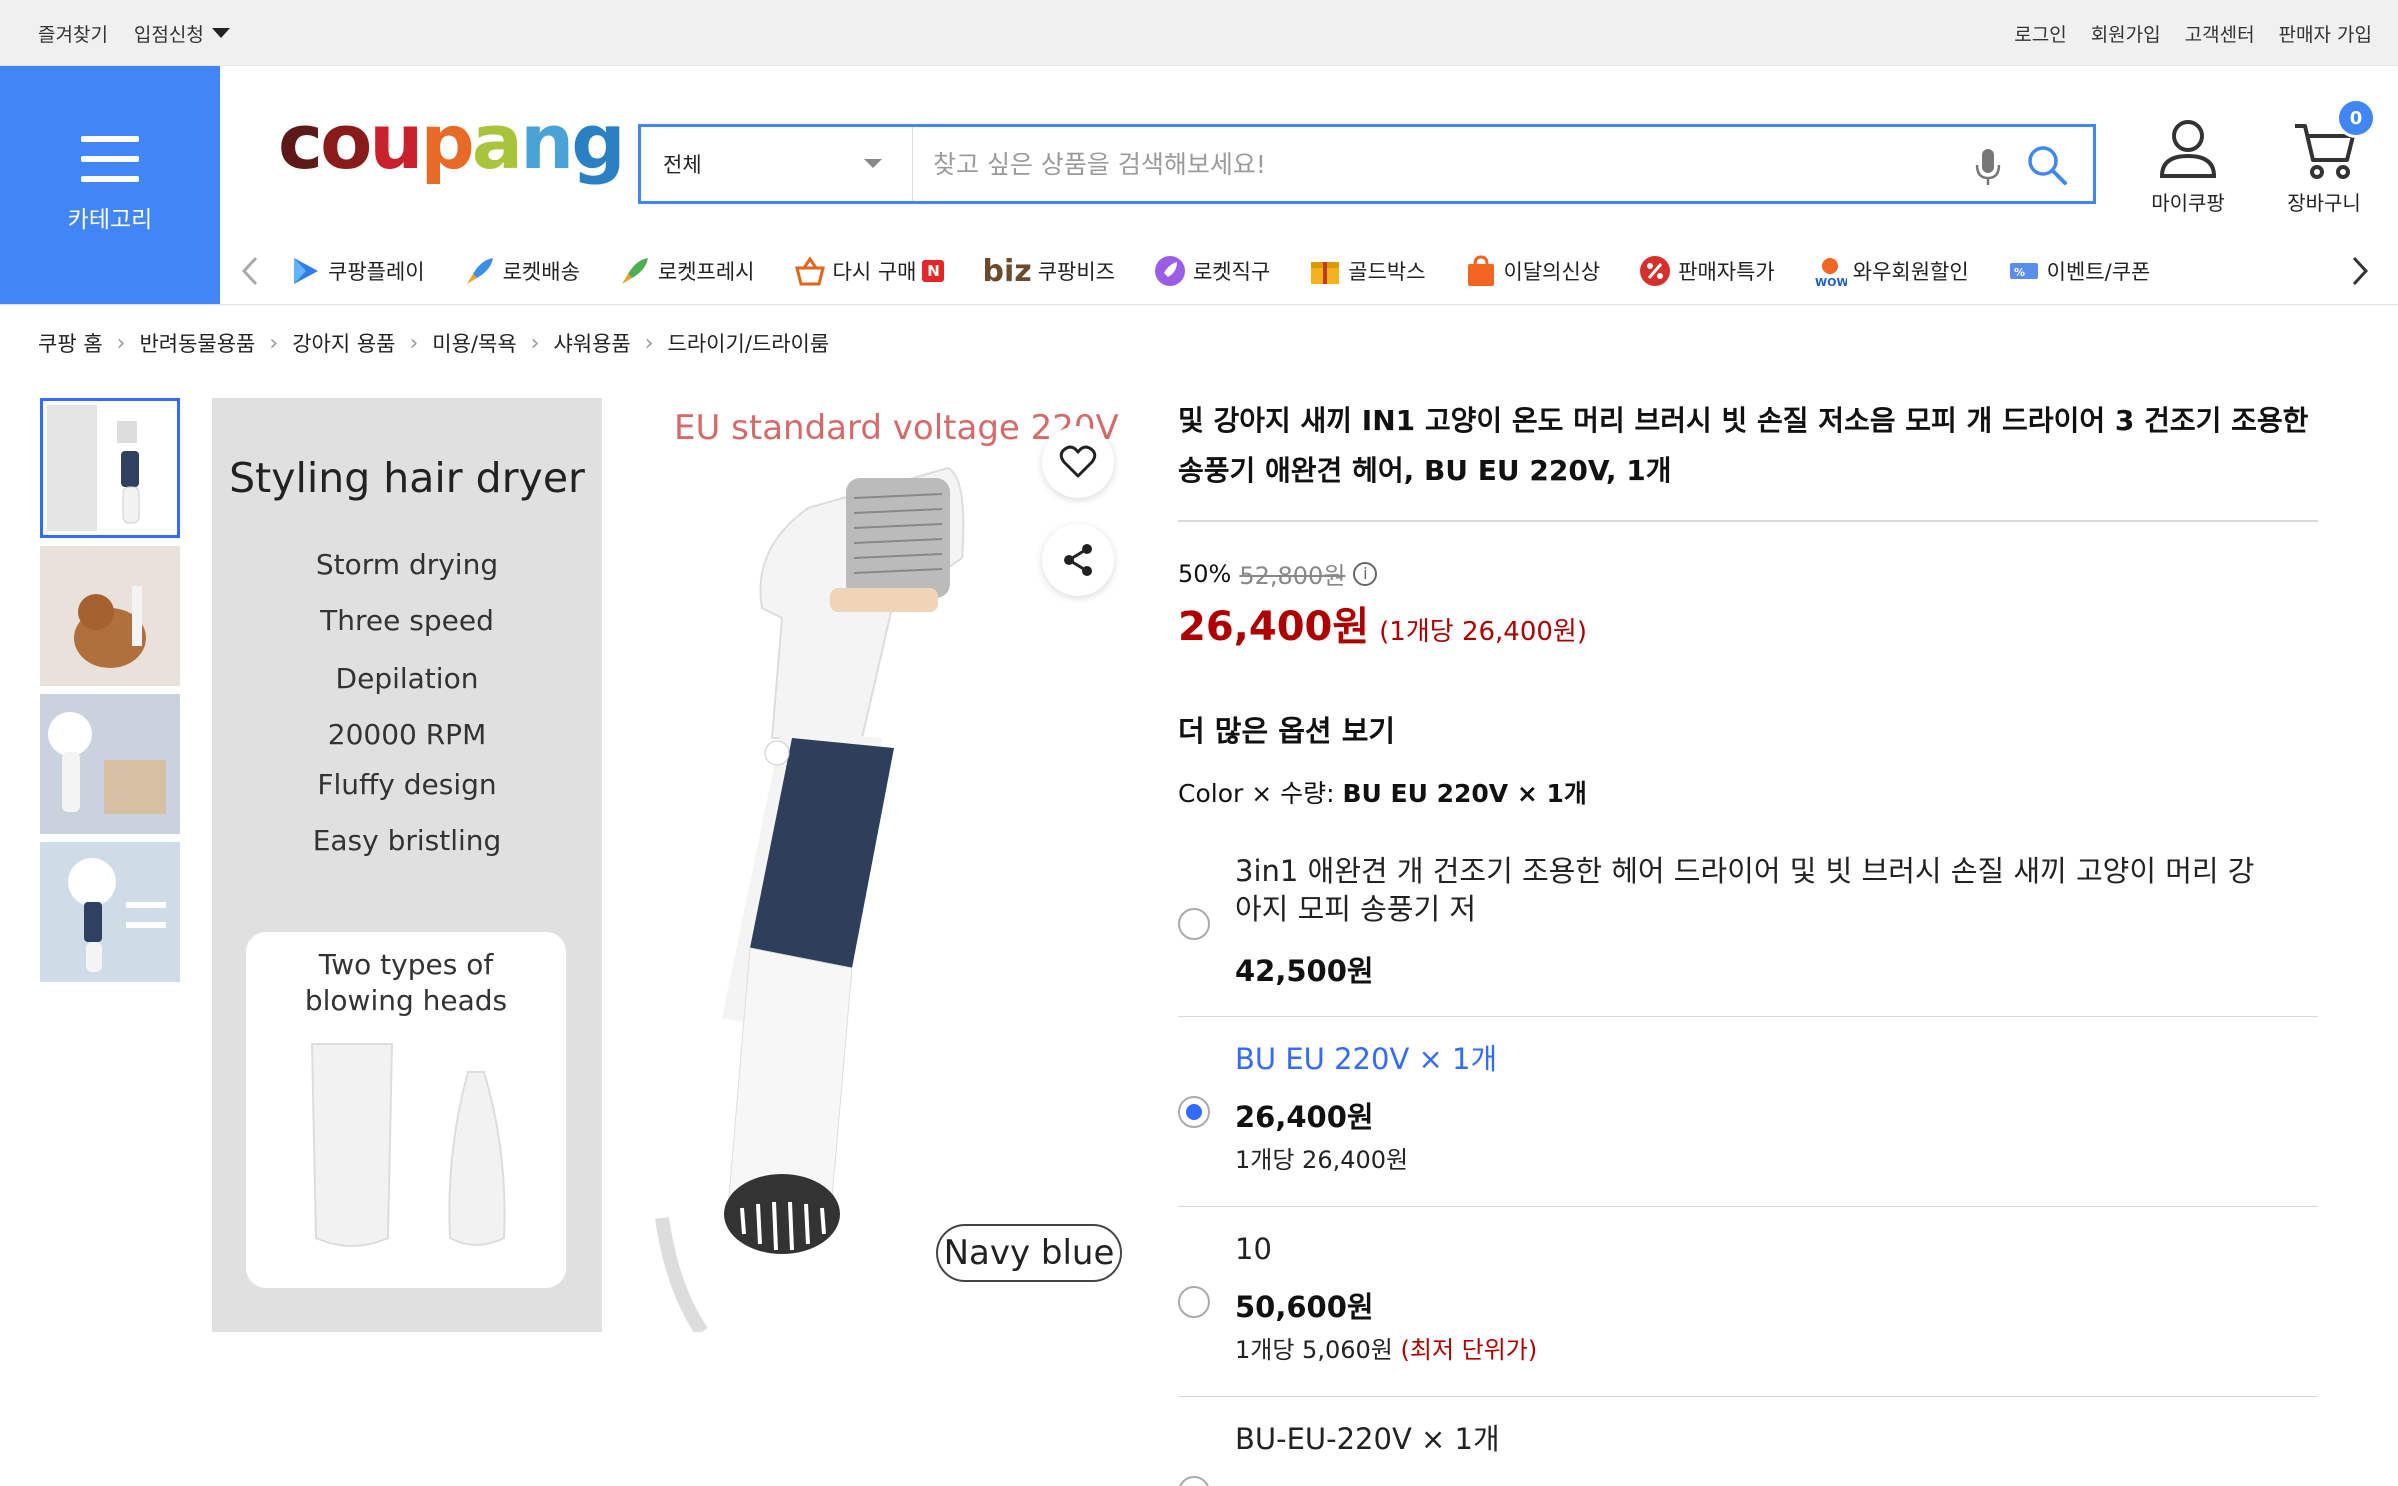 This screenshot has width=2398, height=1486. I want to click on cart-label: 장바구니, so click(2324, 203).